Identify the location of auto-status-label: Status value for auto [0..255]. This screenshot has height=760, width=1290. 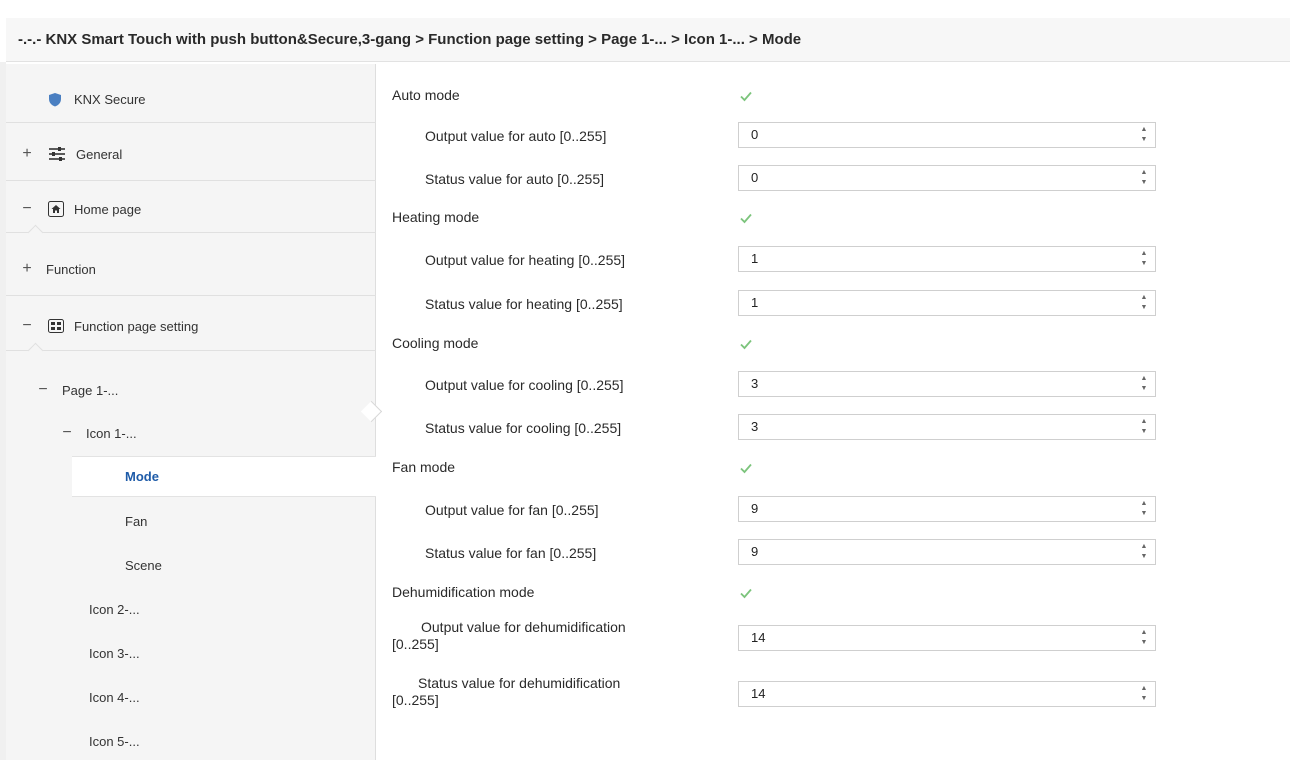
(515, 179).